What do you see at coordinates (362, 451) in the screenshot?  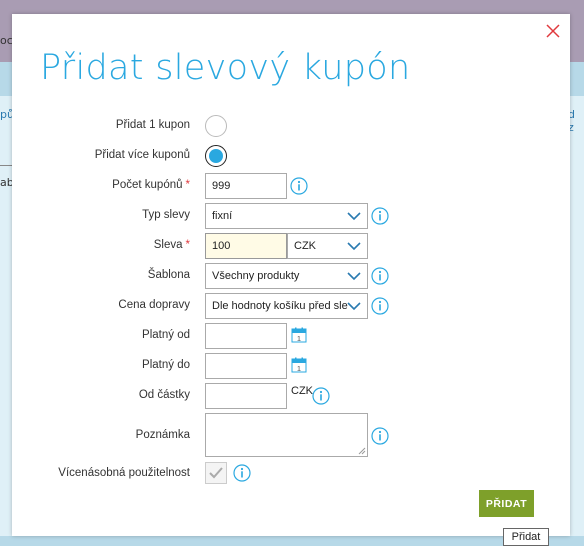 I see `resize-grip-icon` at bounding box center [362, 451].